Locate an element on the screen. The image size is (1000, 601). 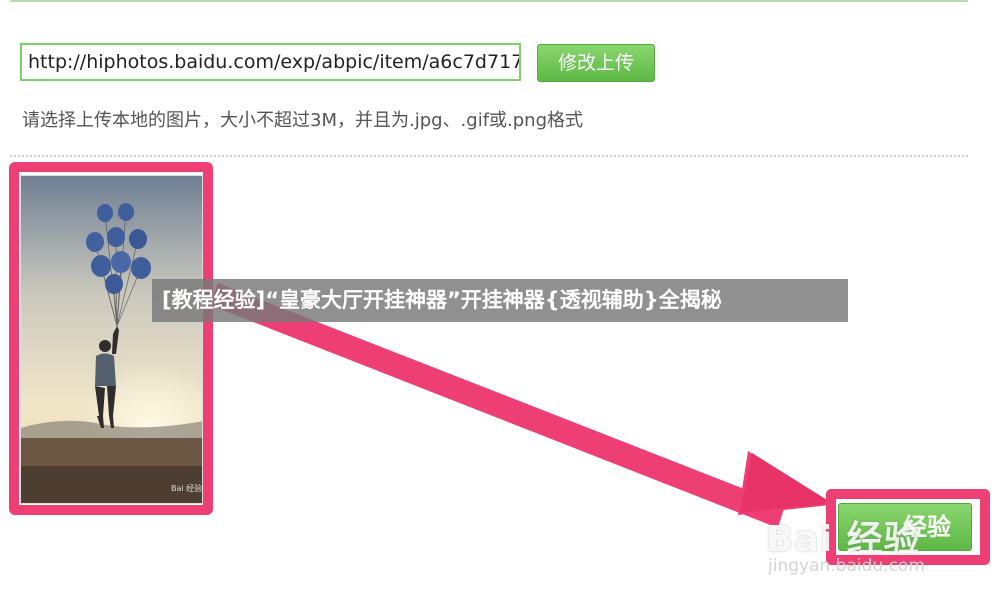
uploaded-image-thumbnail: Bai 经验 is located at coordinates (111, 339).